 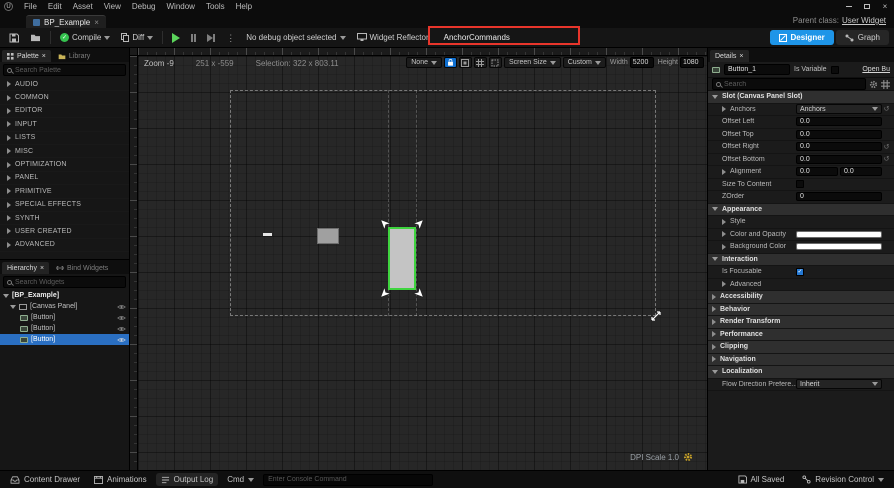 I want to click on offset-right-field, so click(x=839, y=147).